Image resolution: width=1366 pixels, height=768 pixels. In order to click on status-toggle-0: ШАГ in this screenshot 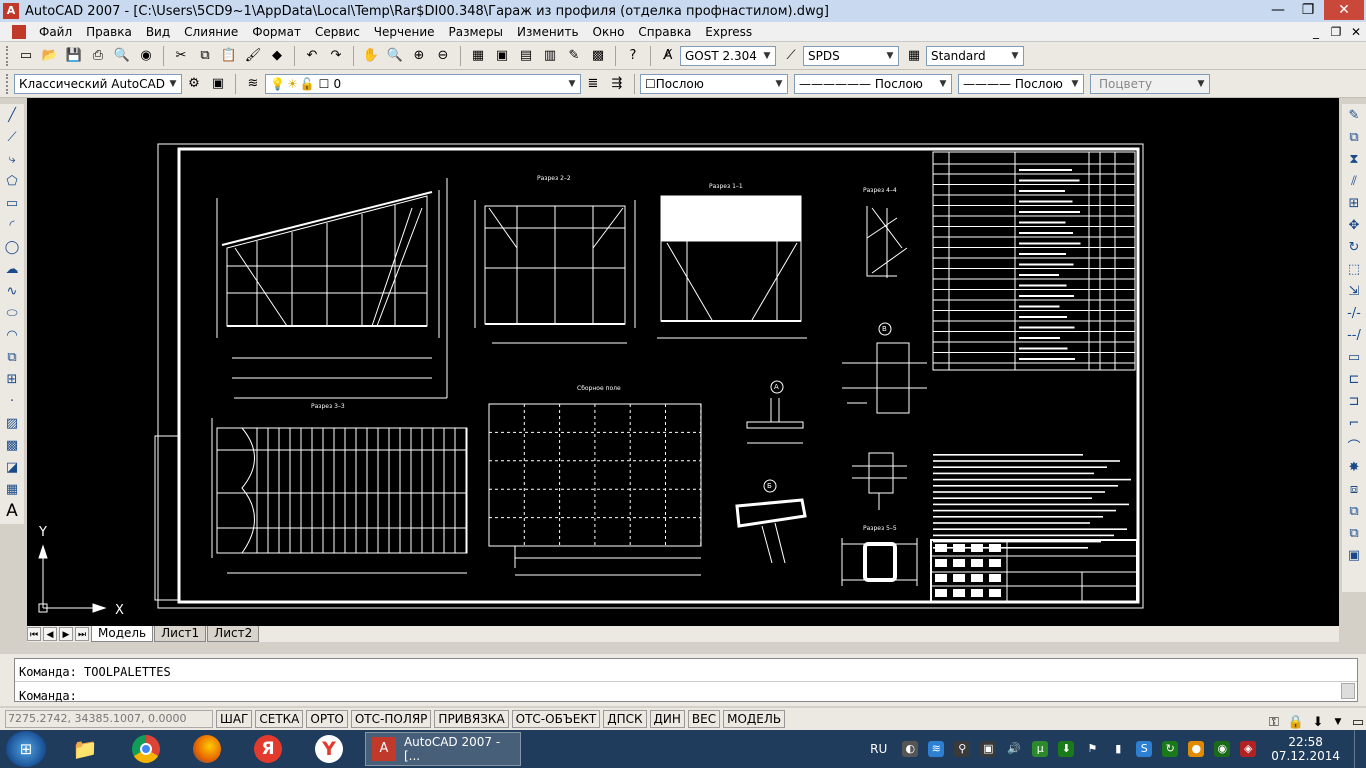, I will do `click(234, 719)`.